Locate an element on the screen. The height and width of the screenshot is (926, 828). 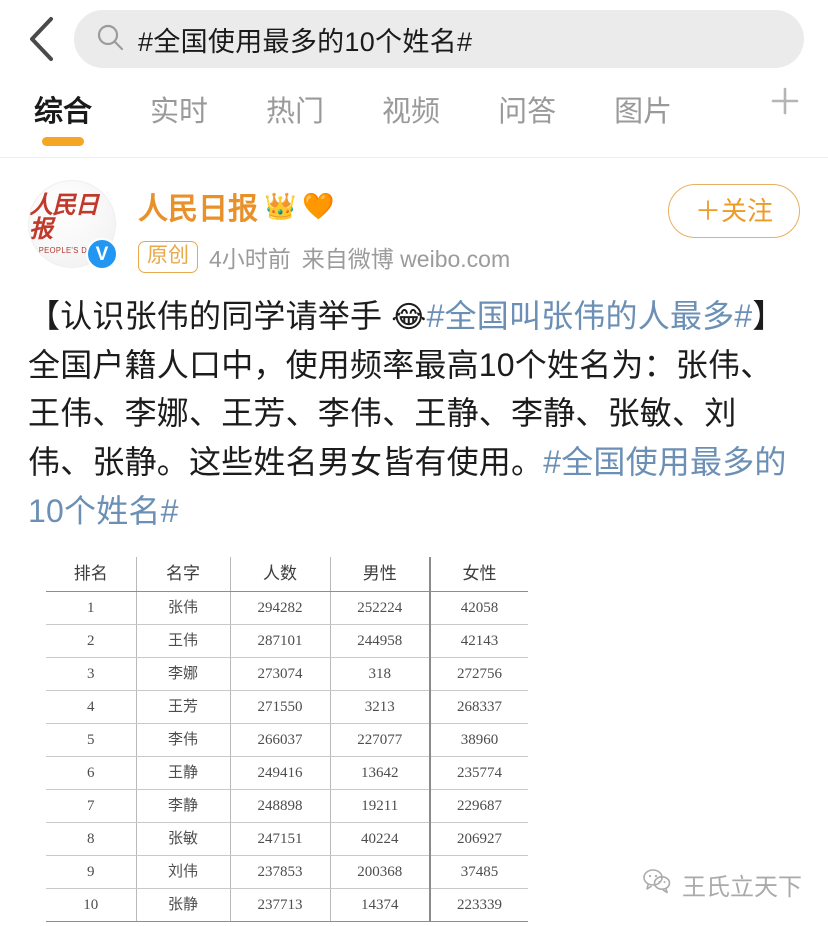
cell-female: 235774 is located at coordinates (479, 773).